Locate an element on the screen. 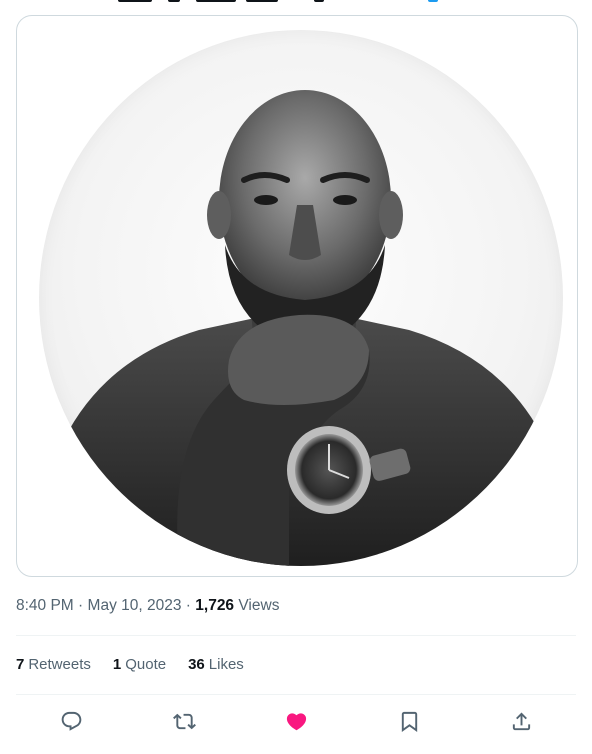 The height and width of the screenshot is (754, 592). share-button is located at coordinates (521, 721).